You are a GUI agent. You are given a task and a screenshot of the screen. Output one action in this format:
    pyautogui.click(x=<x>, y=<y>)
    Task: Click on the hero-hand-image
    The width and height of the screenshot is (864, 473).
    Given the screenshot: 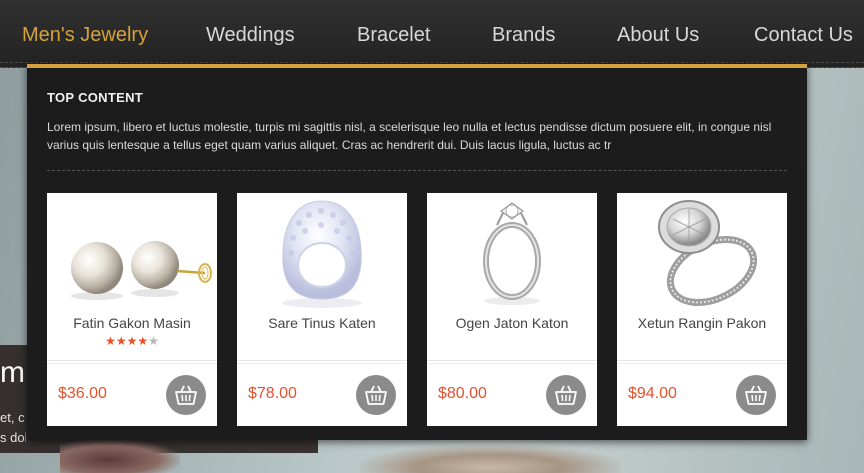 What is the action you would take?
    pyautogui.click(x=120, y=456)
    